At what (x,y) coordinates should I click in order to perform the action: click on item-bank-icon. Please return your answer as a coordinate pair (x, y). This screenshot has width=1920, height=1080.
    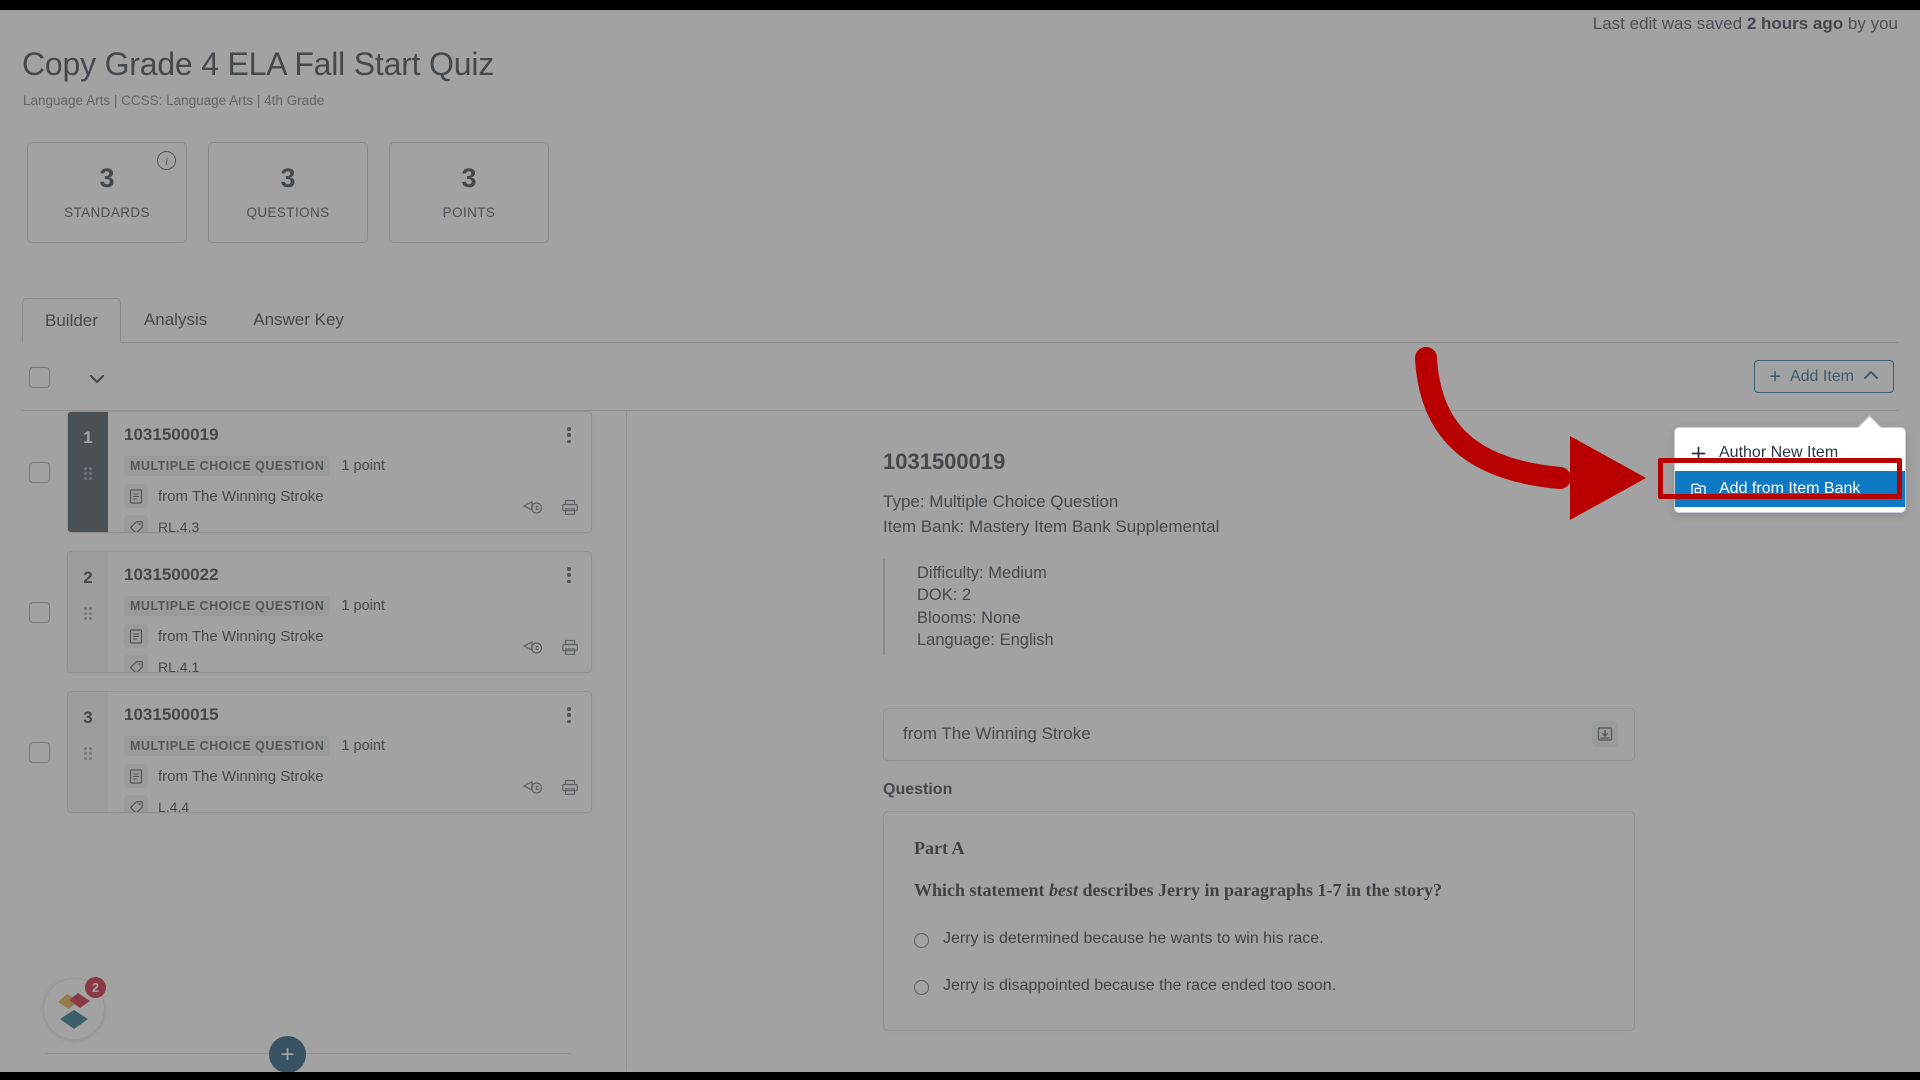
    Looking at the image, I should click on (1698, 489).